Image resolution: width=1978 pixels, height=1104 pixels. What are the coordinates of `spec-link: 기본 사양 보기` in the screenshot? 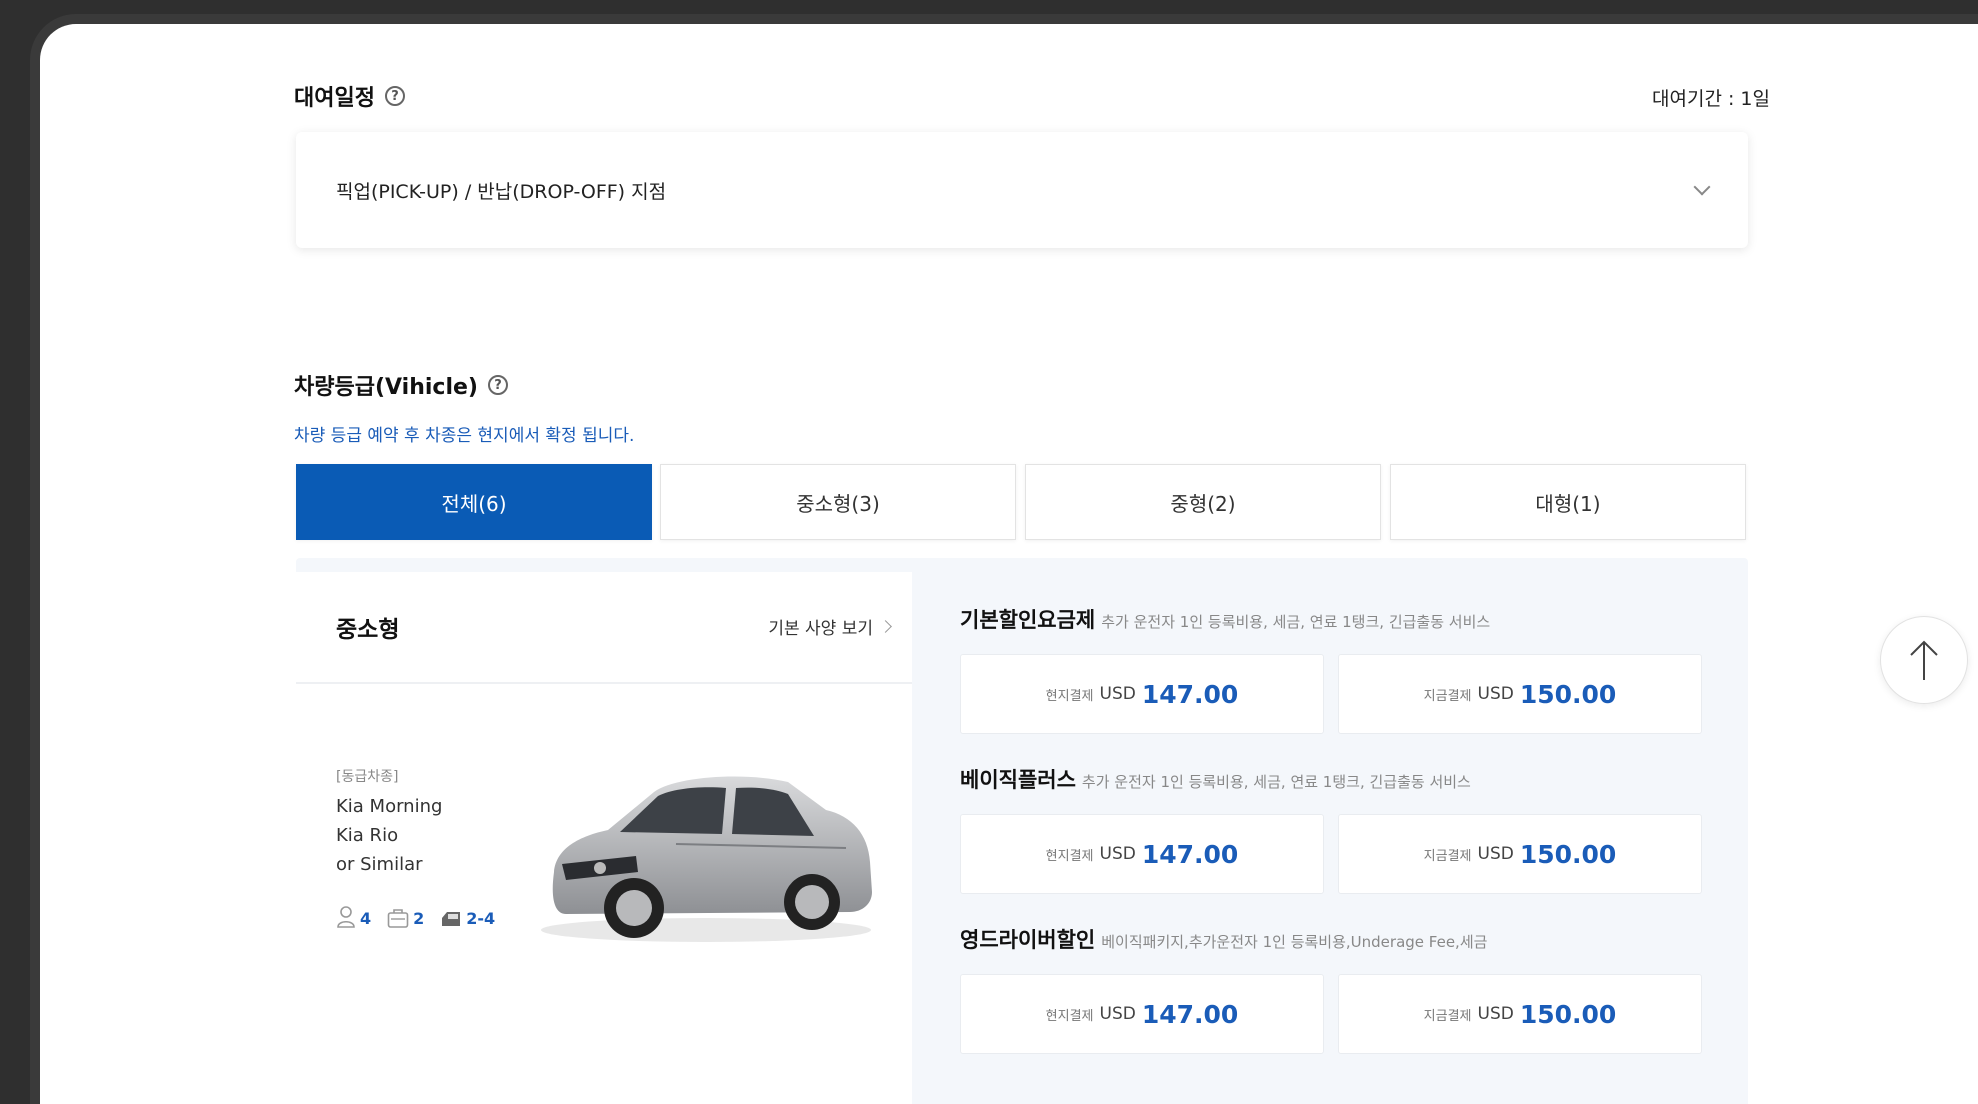 It's located at (830, 626).